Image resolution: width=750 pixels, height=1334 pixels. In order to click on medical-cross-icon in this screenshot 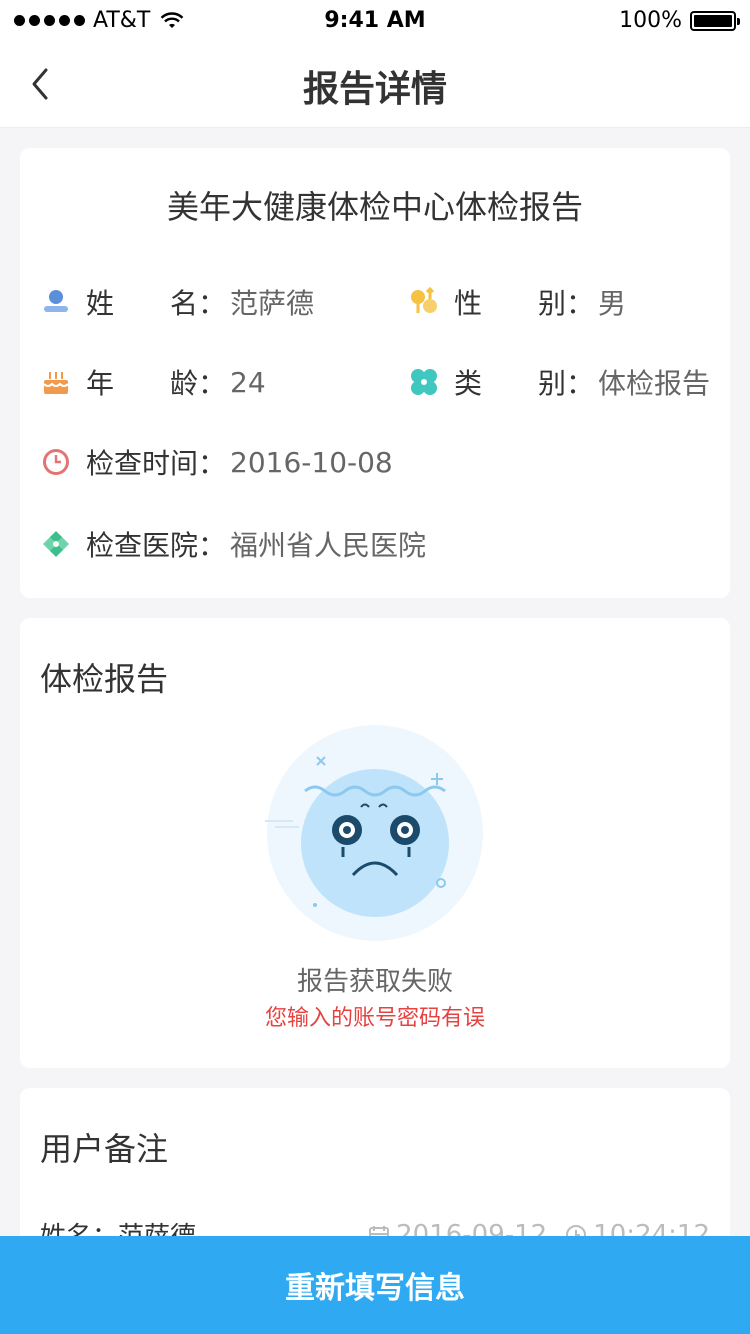, I will do `click(56, 544)`.